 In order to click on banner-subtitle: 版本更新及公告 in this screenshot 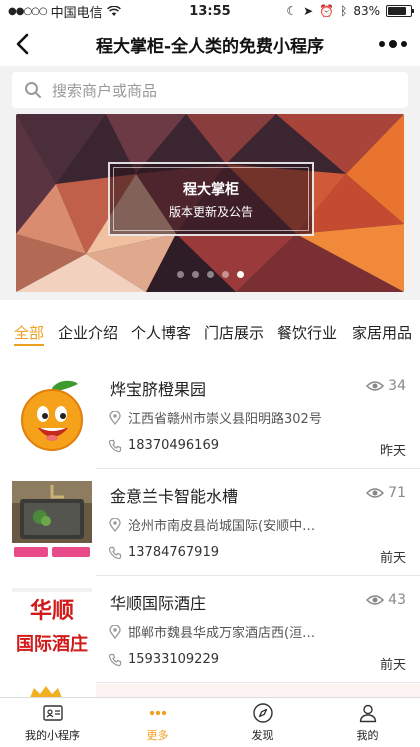, I will do `click(210, 211)`.